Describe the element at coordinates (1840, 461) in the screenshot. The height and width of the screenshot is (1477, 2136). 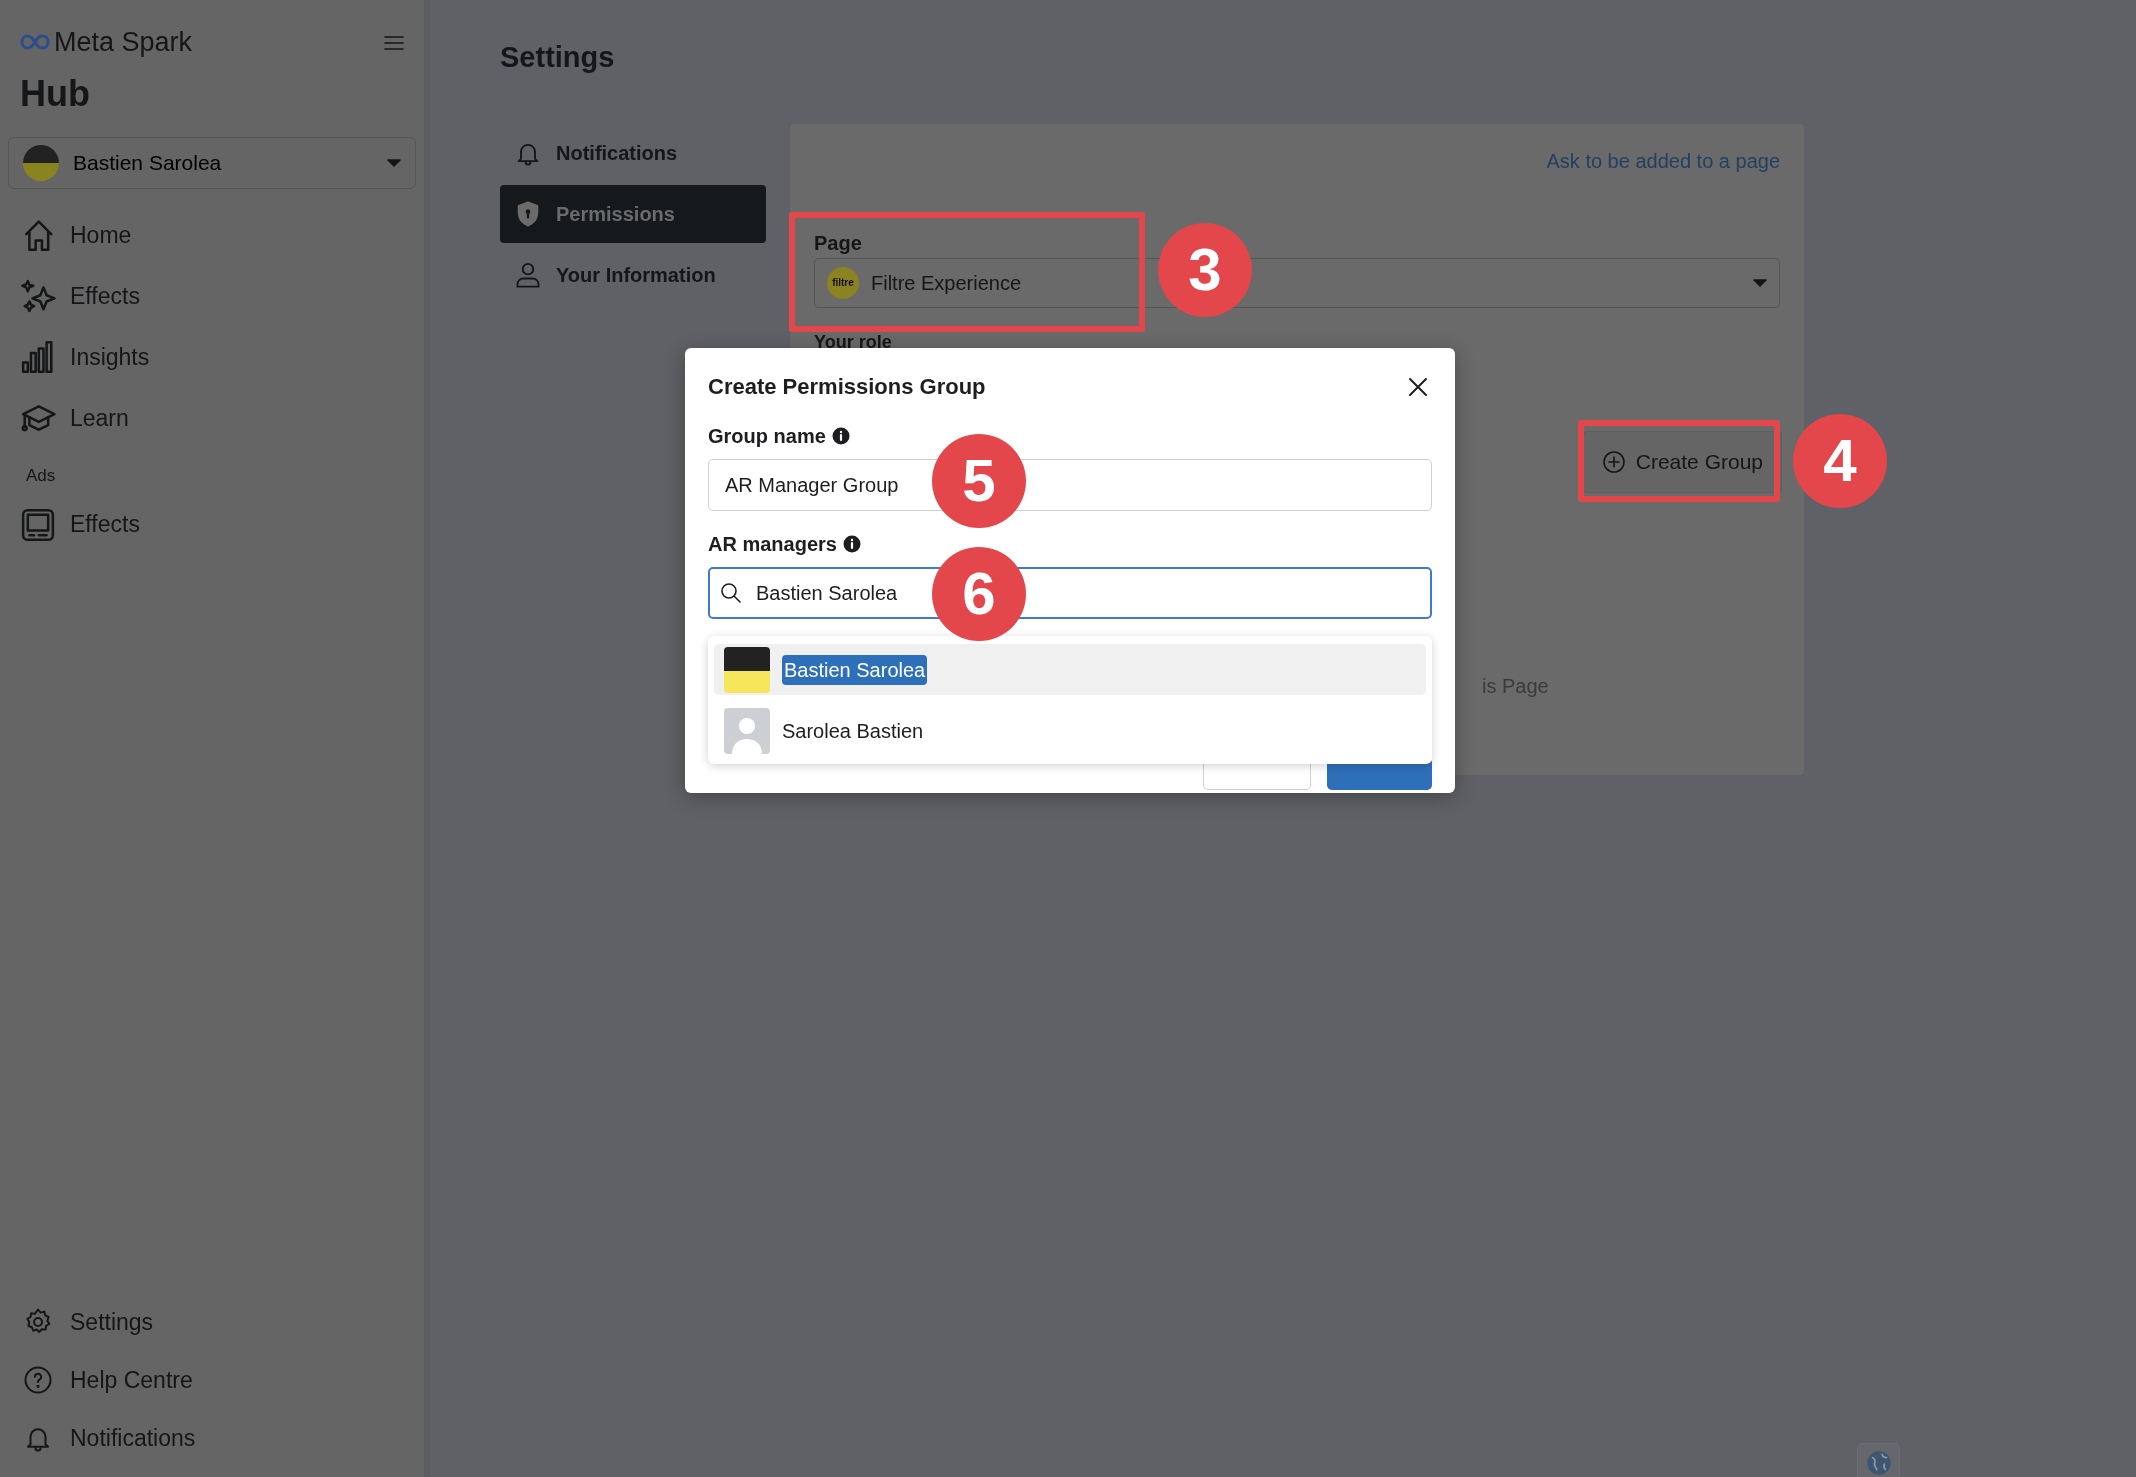
I see `step-marker: 4` at that location.